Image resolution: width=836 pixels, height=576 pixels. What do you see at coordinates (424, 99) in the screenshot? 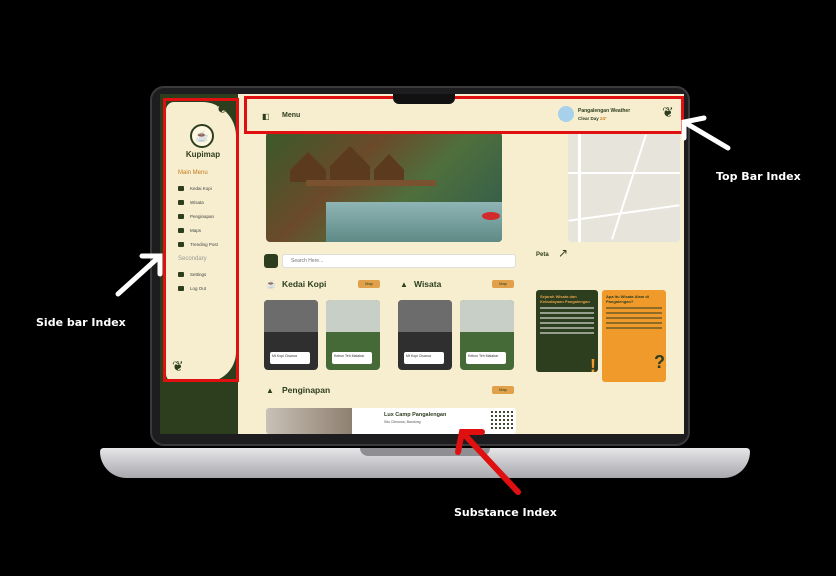
I see `camera-notch` at bounding box center [424, 99].